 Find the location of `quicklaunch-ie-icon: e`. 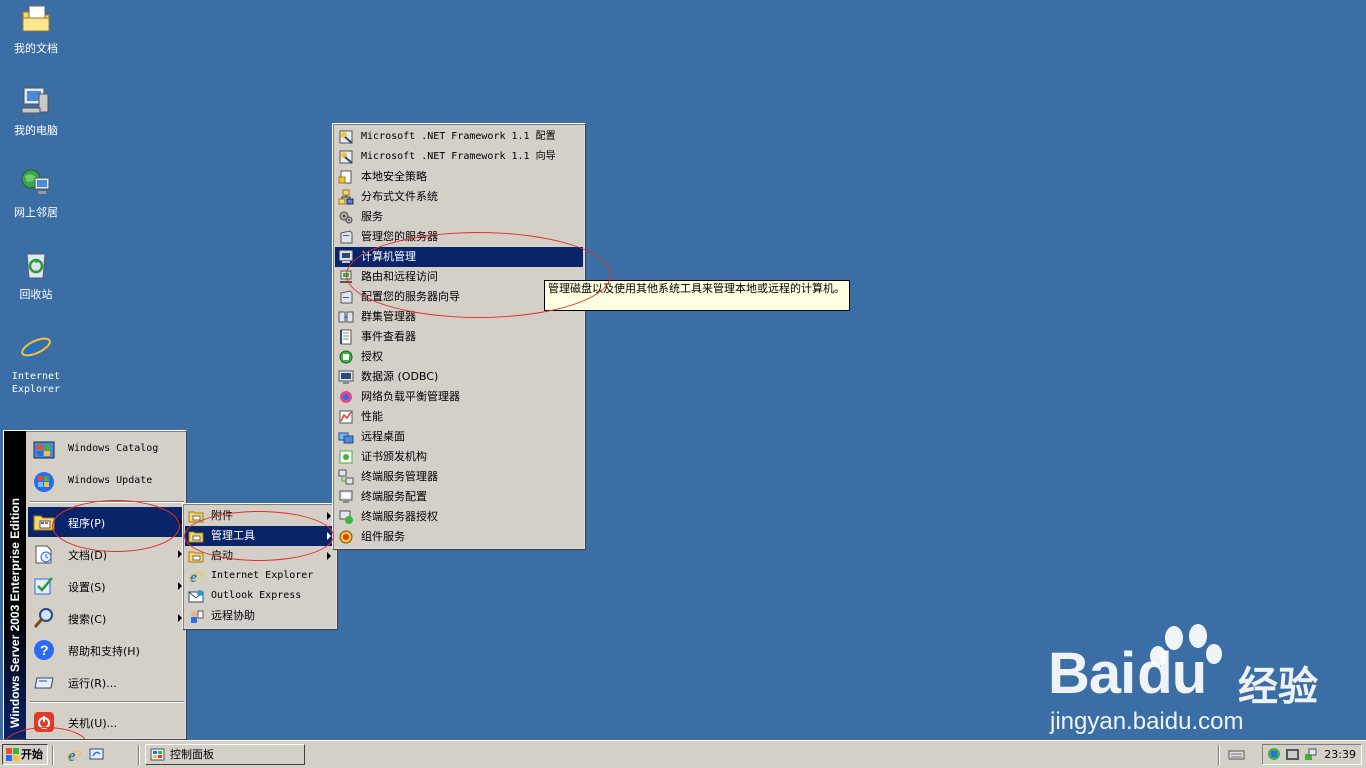

quicklaunch-ie-icon: e is located at coordinates (74, 754).